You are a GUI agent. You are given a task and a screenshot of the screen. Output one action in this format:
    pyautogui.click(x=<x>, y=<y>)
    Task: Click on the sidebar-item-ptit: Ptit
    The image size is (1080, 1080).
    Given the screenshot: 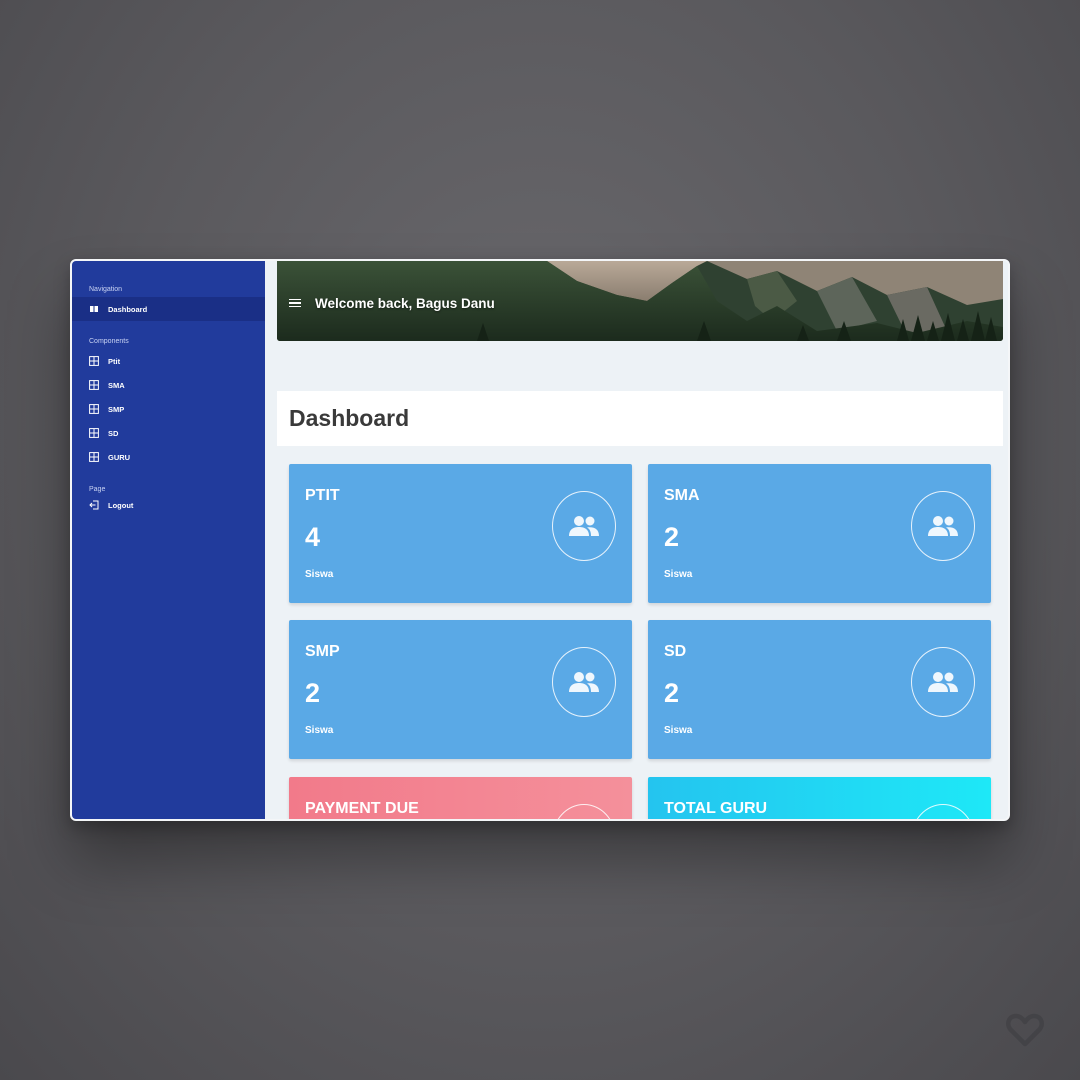 What is the action you would take?
    pyautogui.click(x=168, y=361)
    